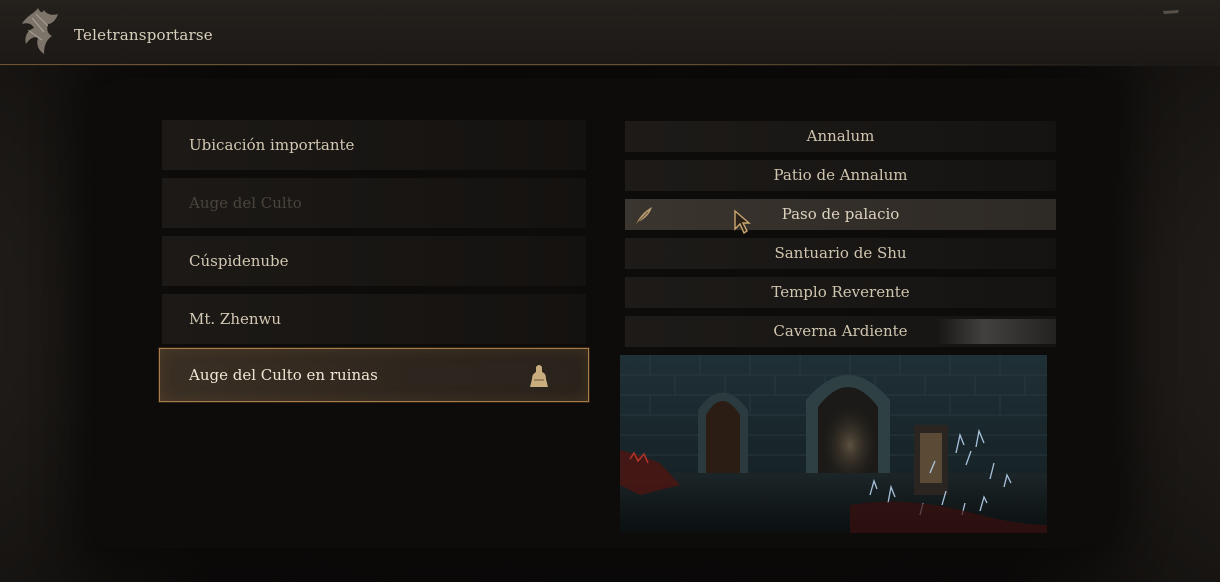 This screenshot has width=1220, height=582. I want to click on preview-scene, so click(833, 444).